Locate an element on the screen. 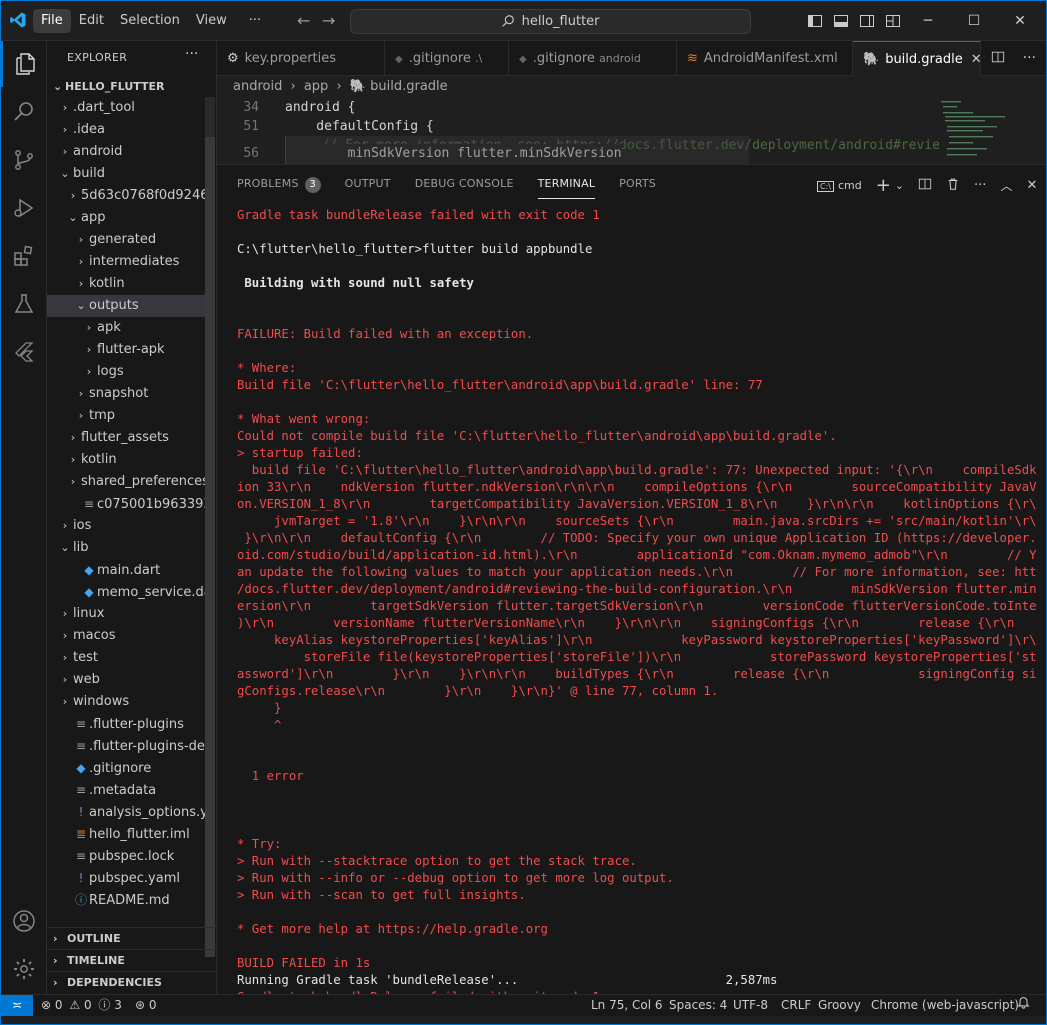 This screenshot has height=1025, width=1047. timeline-section: › TIMELINE is located at coordinates (132, 960).